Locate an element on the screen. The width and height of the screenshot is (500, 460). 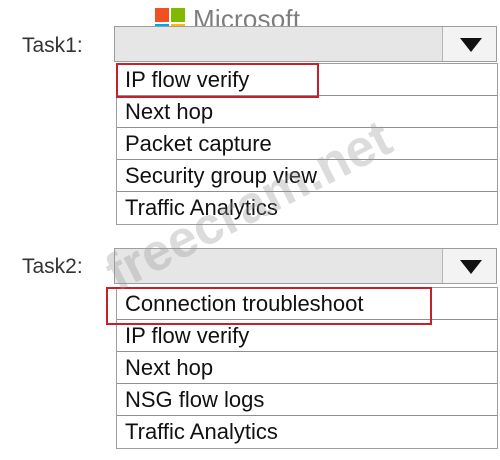
task1-dropdown-toggle is located at coordinates (469, 44).